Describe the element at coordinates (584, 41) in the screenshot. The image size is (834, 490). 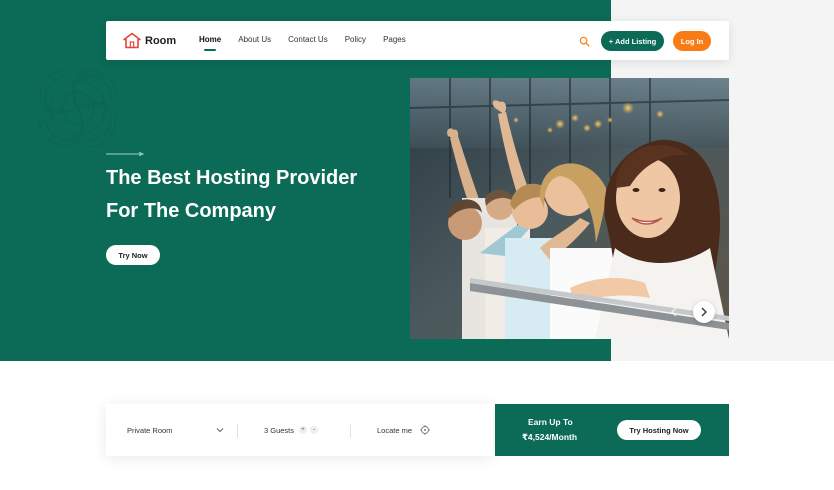
I see `search-icon` at that location.